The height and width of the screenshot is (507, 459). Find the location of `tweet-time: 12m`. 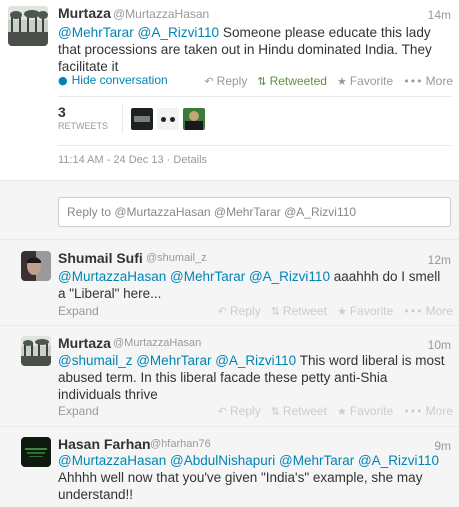

tweet-time: 12m is located at coordinates (439, 260).